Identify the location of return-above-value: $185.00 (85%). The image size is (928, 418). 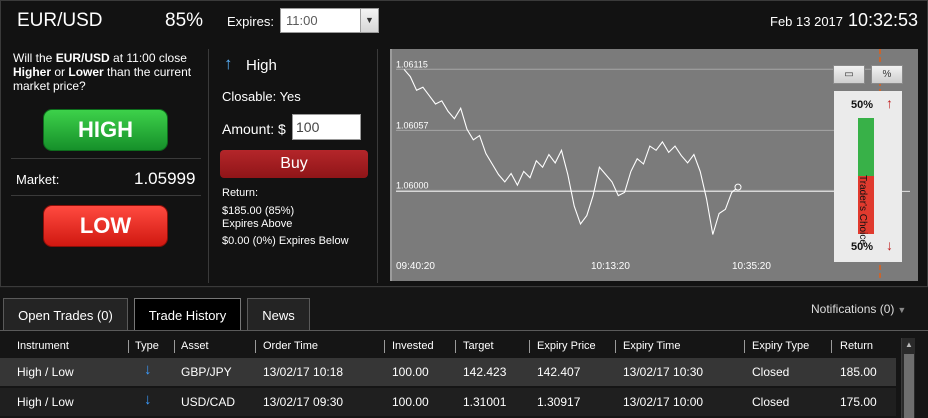
(258, 211).